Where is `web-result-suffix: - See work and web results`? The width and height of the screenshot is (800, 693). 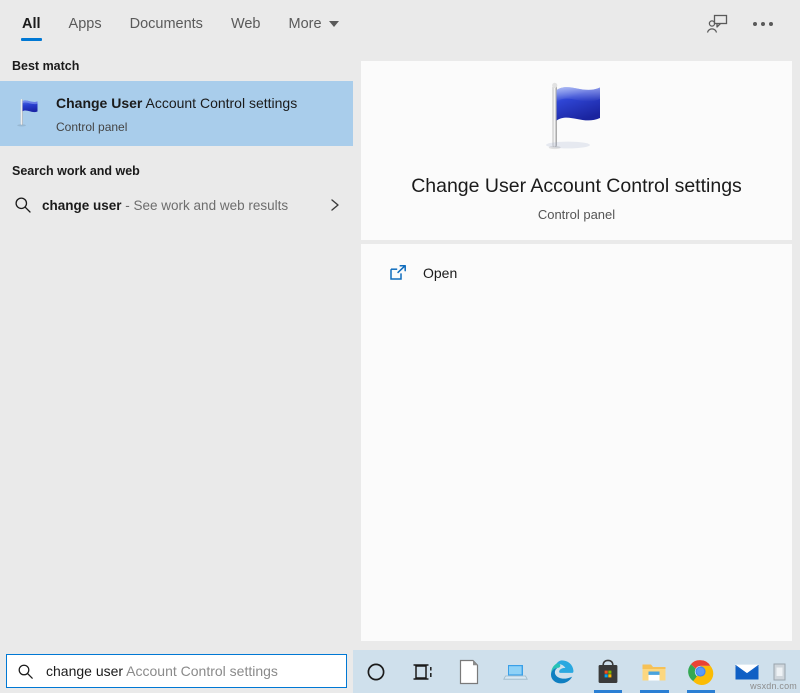
web-result-suffix: - See work and web results is located at coordinates (205, 205).